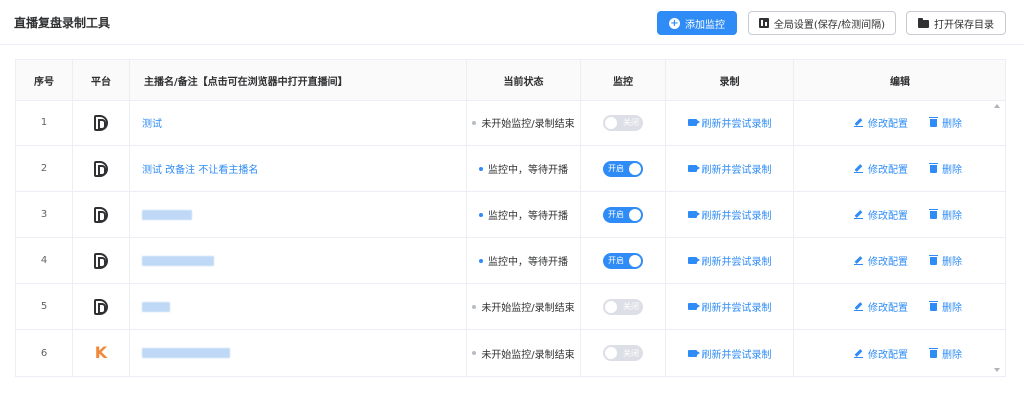 The height and width of the screenshot is (394, 1024). What do you see at coordinates (822, 23) in the screenshot?
I see `global-settings-button: 全局设置(保存/检测间隔)` at bounding box center [822, 23].